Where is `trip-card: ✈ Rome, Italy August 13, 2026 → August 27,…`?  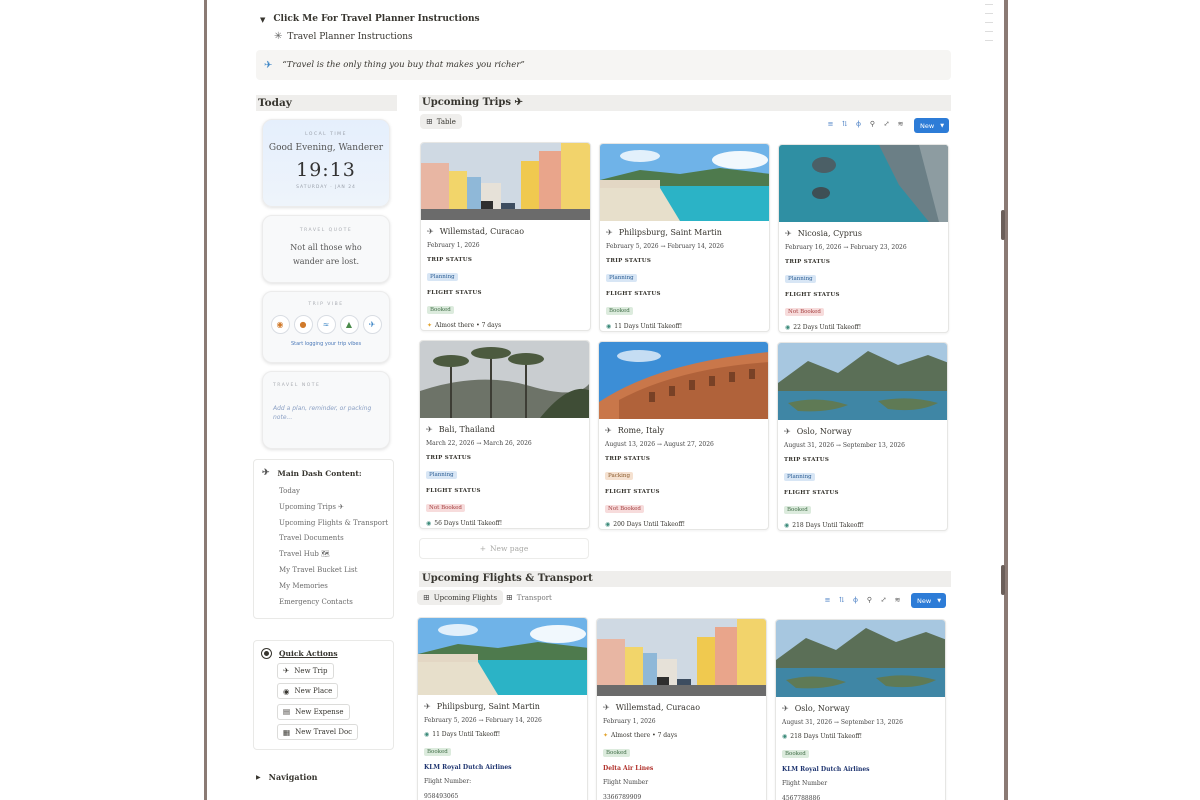
trip-card: ✈ Rome, Italy August 13, 2026 → August 27,… is located at coordinates (683, 435).